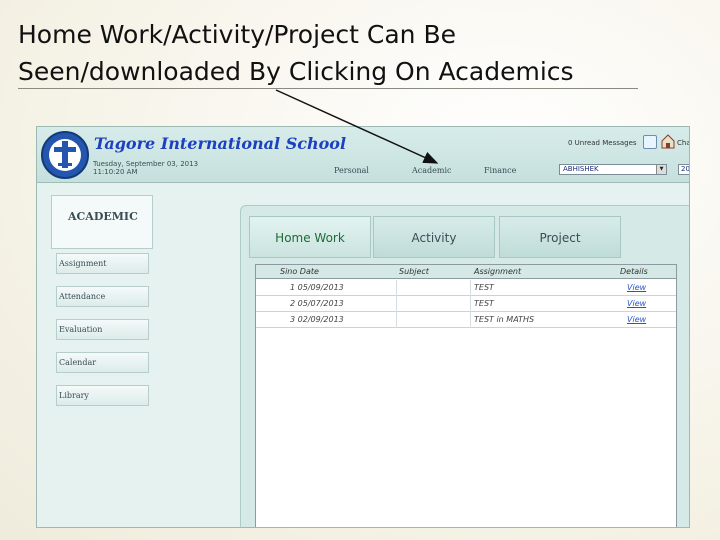 This screenshot has height=540, width=720. Describe the element at coordinates (613, 169) in the screenshot. I see `user-select: ABHISHEK ▼` at that location.